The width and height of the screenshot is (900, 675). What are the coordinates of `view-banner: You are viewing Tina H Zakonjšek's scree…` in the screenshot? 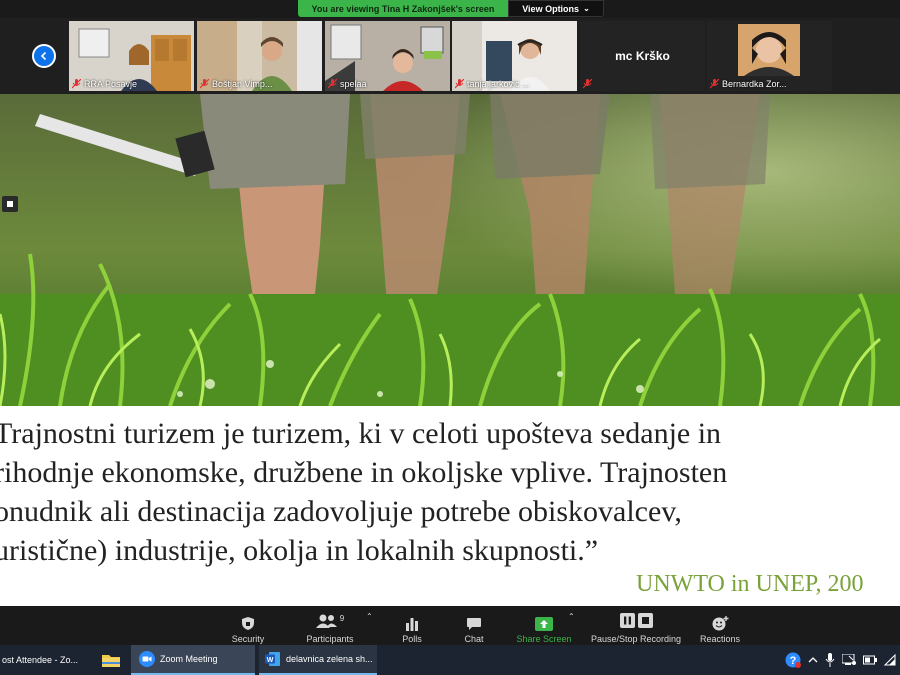 It's located at (450, 9).